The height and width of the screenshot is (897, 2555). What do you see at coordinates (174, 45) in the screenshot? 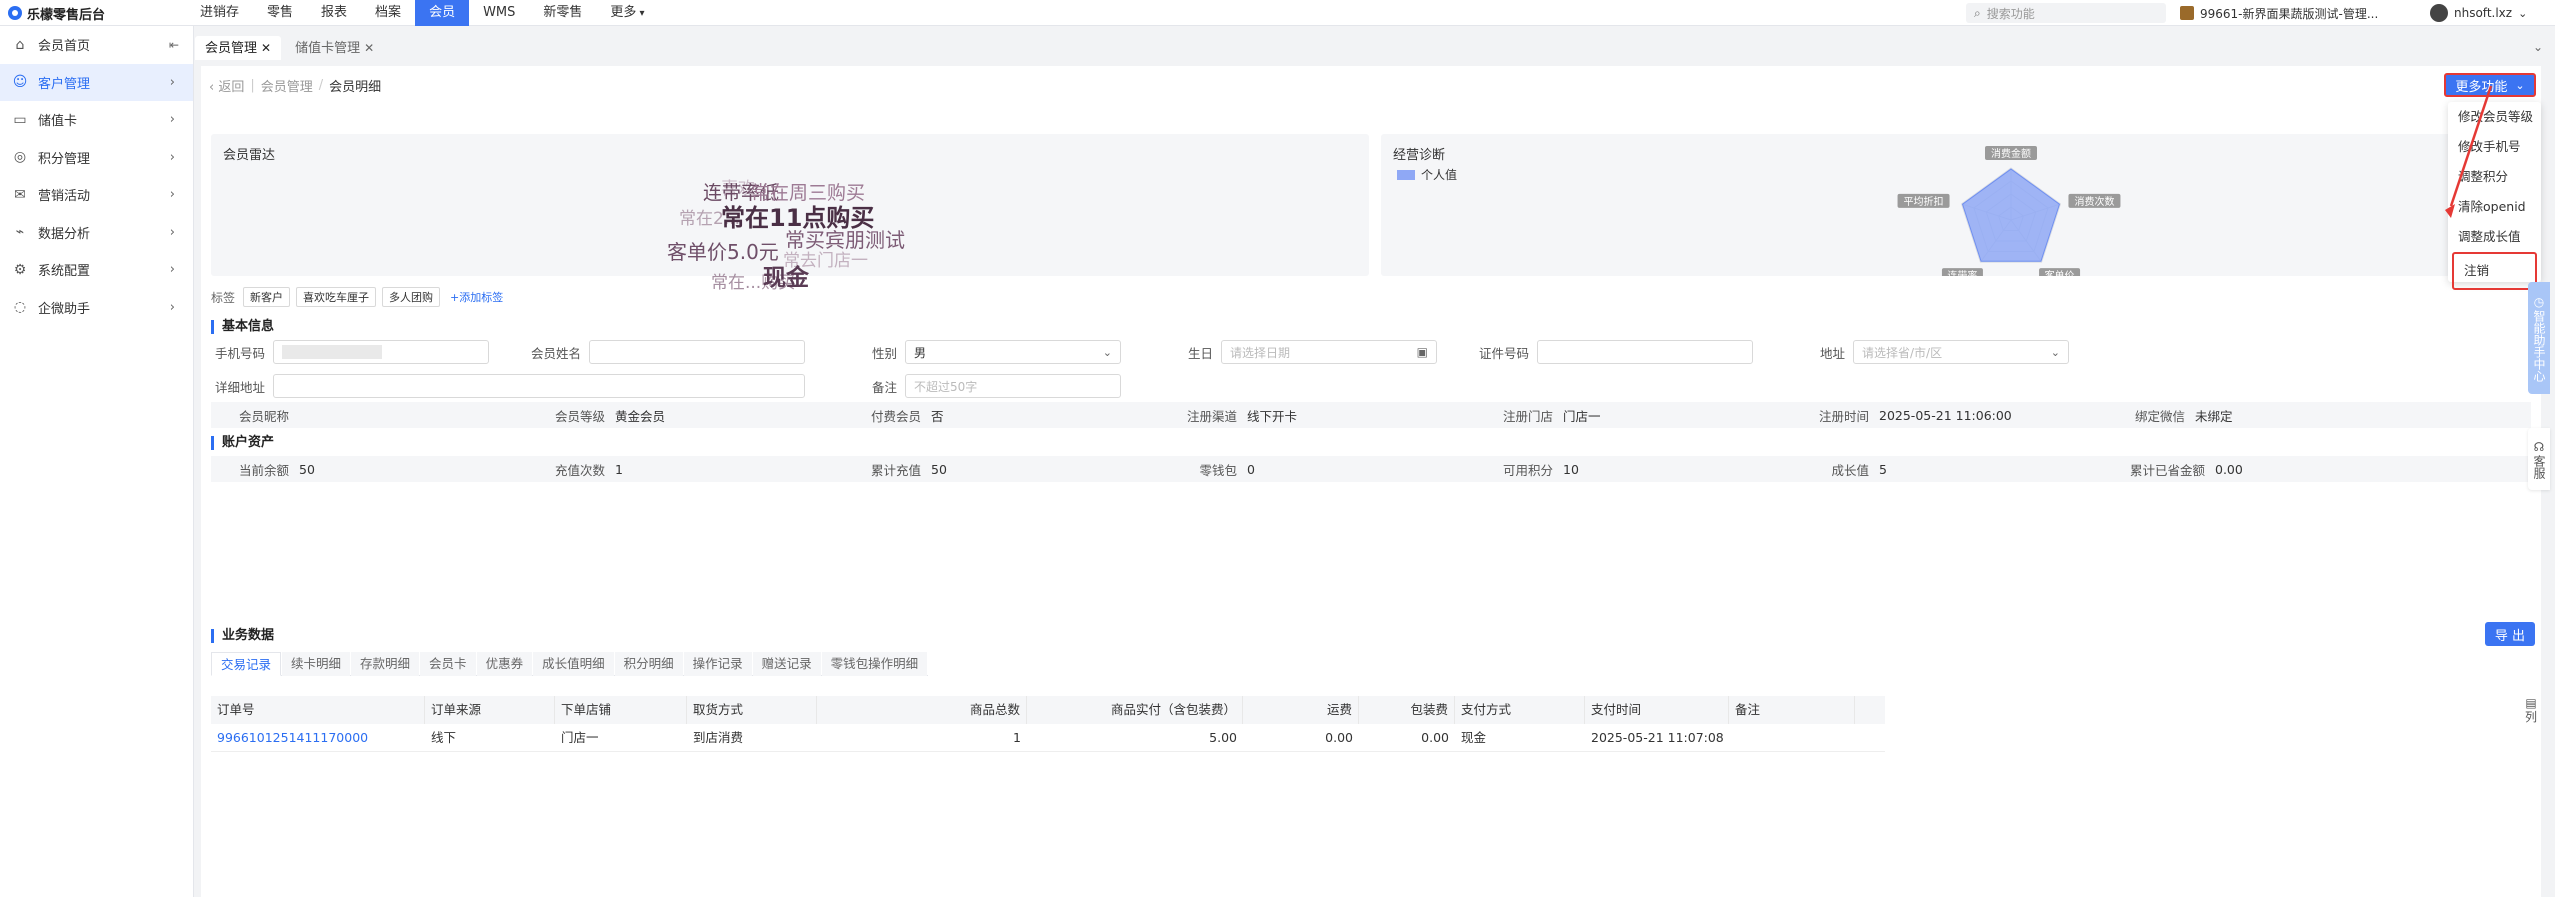
I see `collapse-sidebar-icon: ⇤` at bounding box center [174, 45].